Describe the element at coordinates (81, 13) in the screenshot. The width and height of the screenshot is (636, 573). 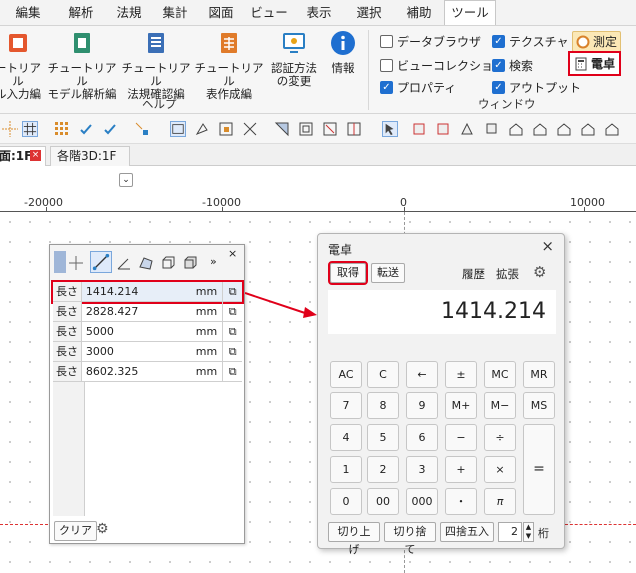
I see `menu-analysis: 解析` at that location.